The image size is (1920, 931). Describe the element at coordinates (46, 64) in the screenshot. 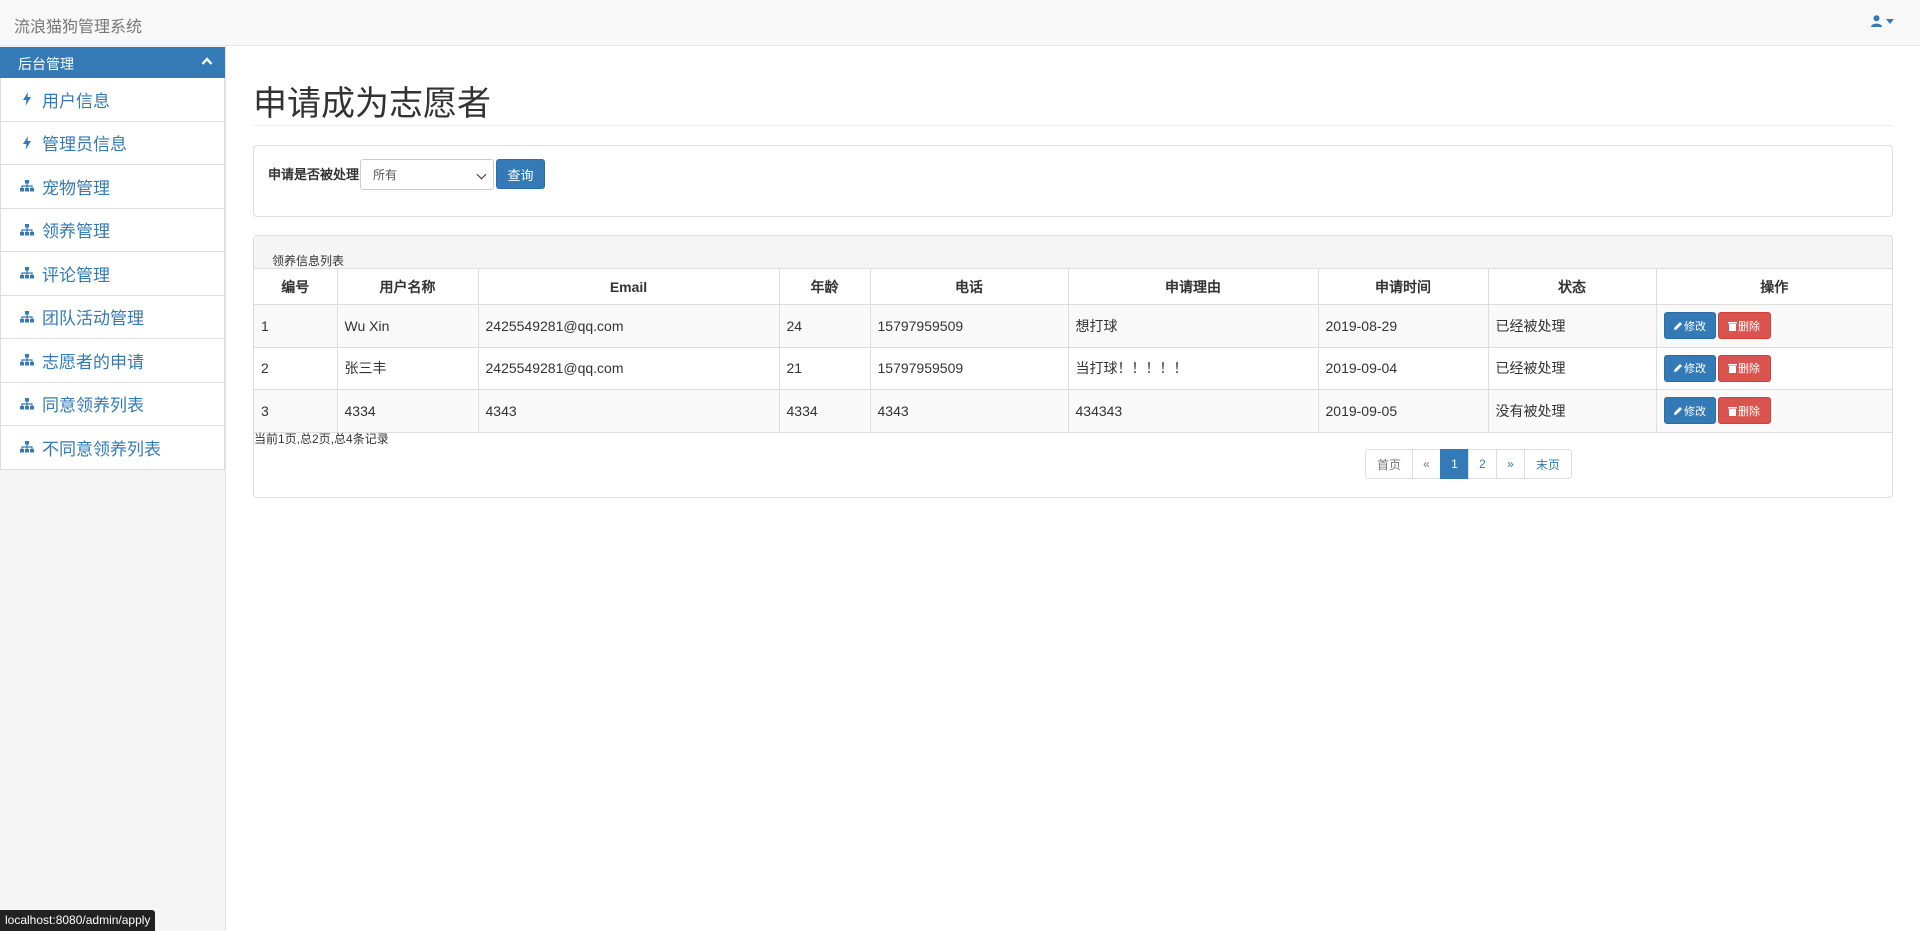

I see `sidebar-header-label: 后台管理` at that location.